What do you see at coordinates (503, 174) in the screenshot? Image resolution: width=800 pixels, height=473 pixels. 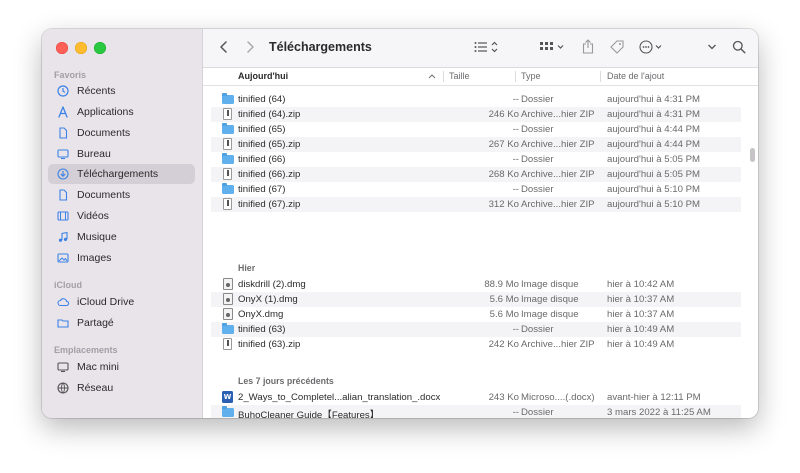 I see `file-size: 268 Ko` at bounding box center [503, 174].